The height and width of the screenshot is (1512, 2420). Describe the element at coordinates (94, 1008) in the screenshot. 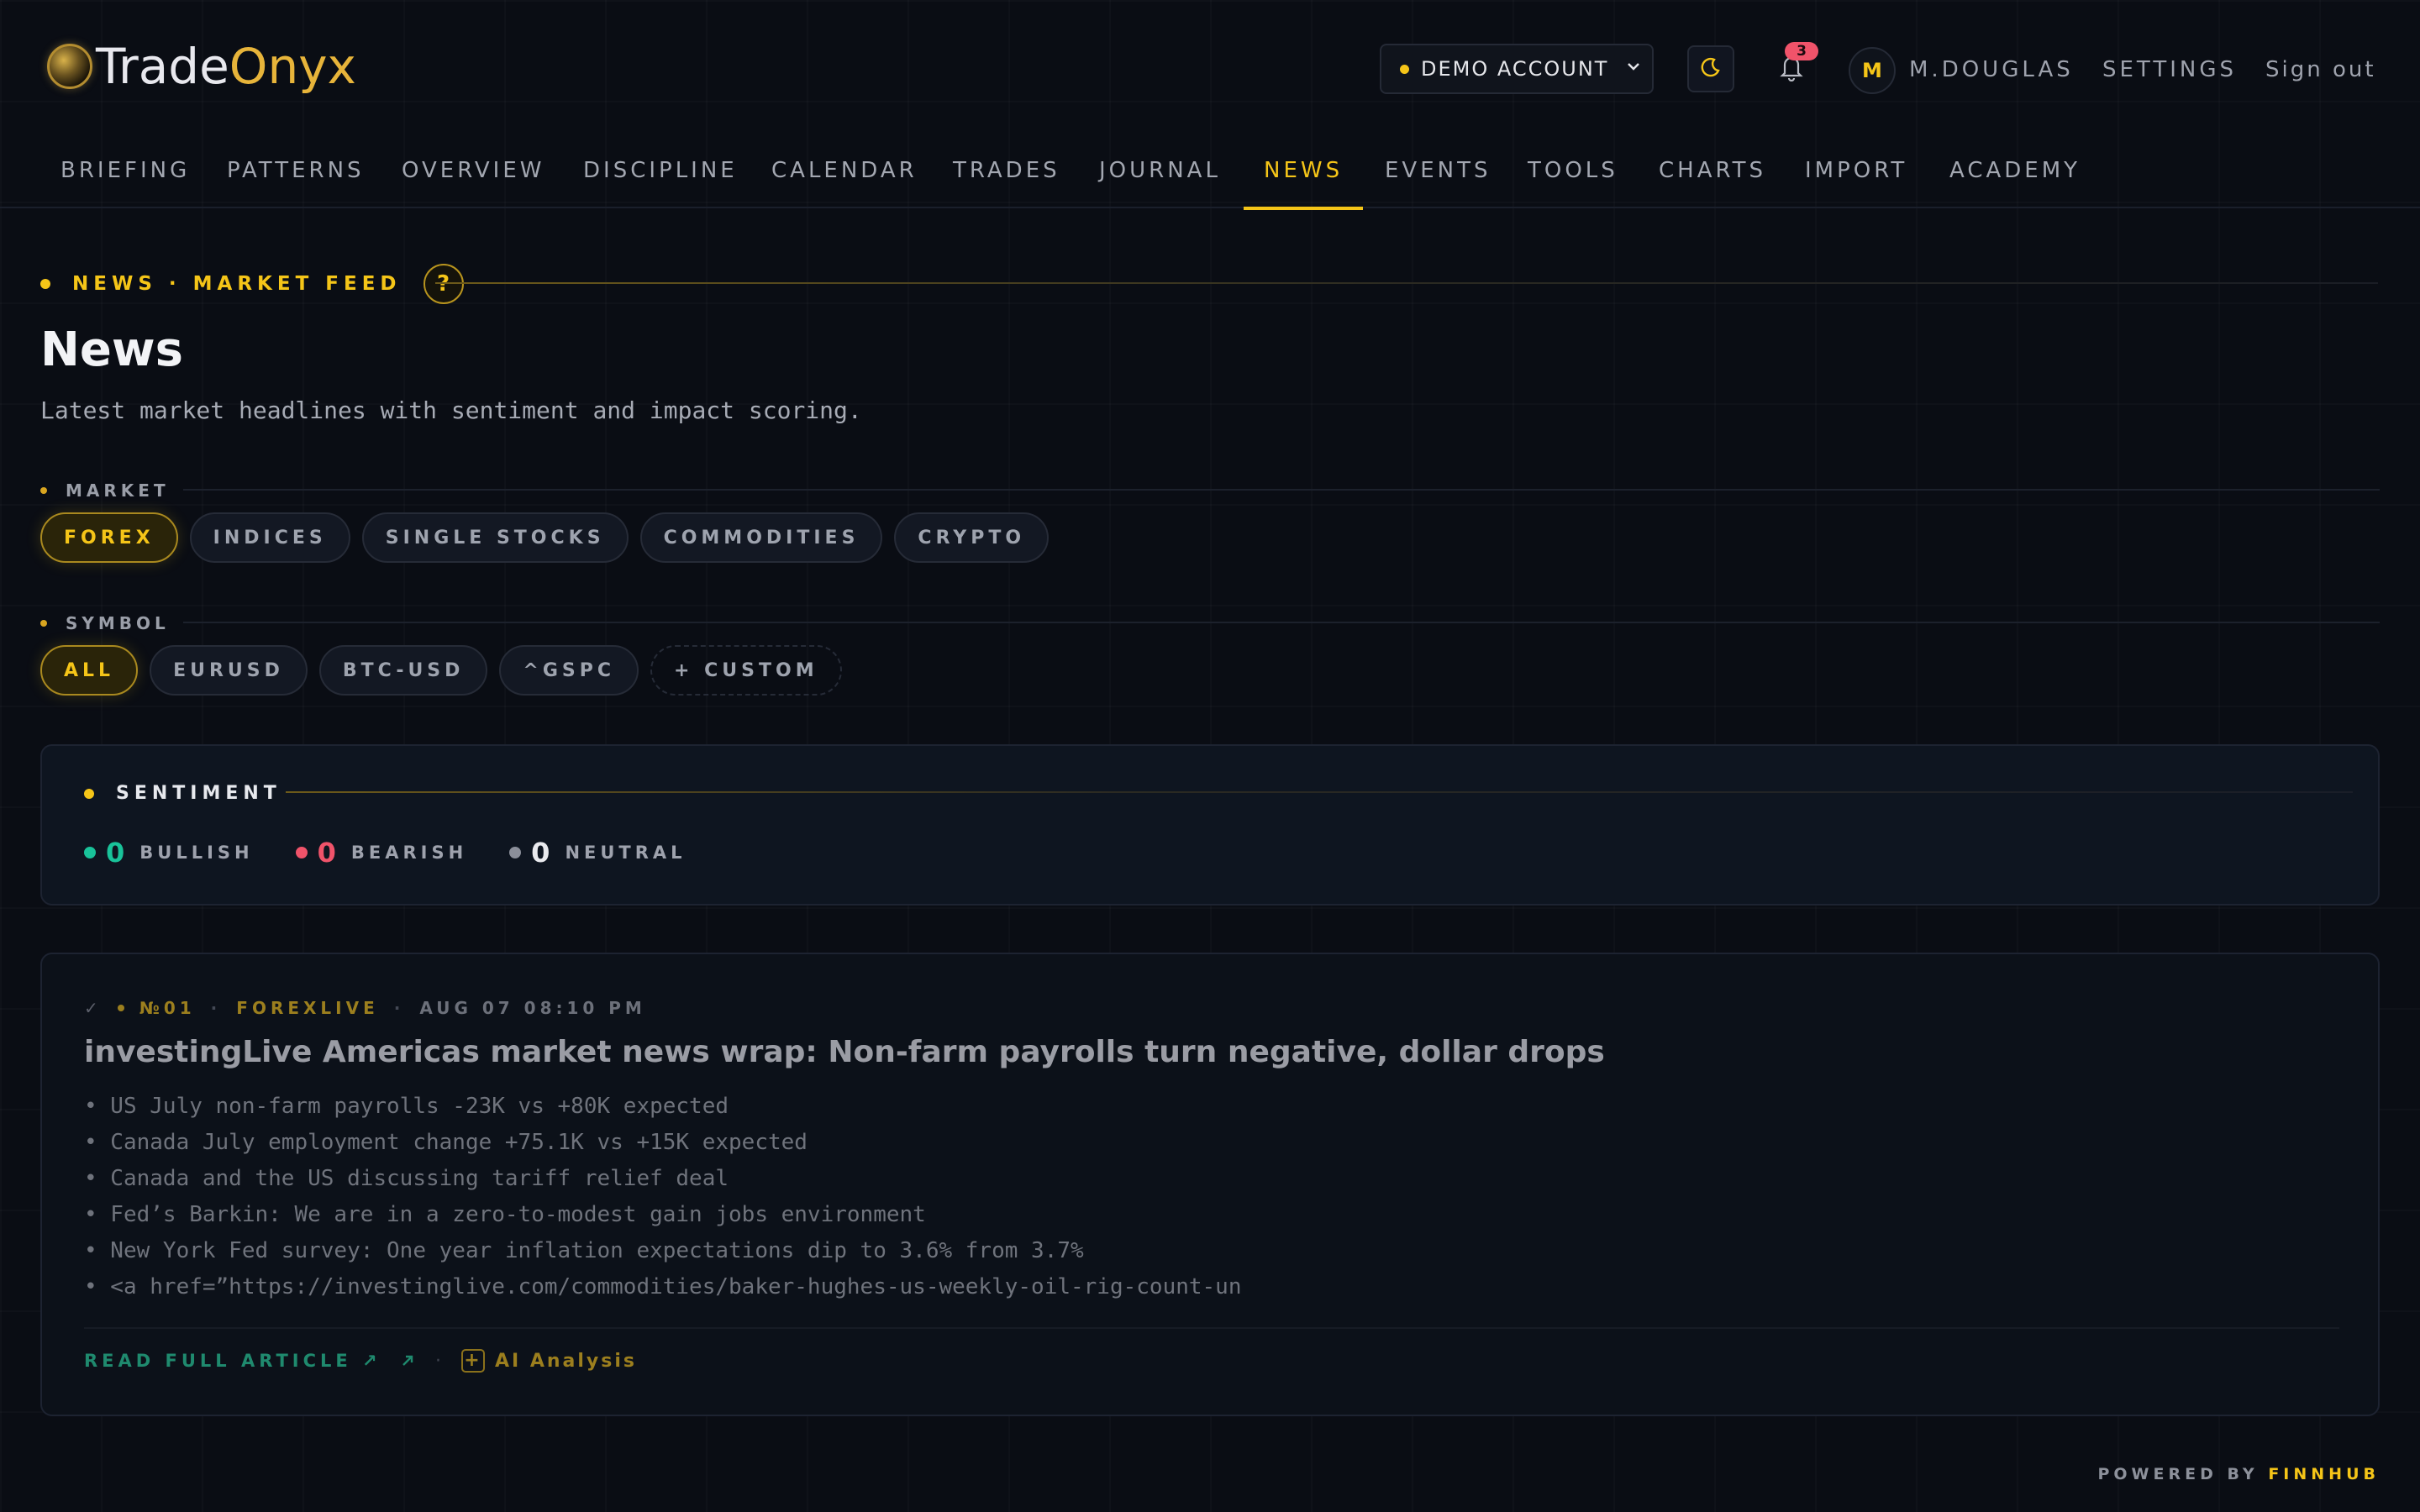

I see `read-check-icon: ✓` at that location.